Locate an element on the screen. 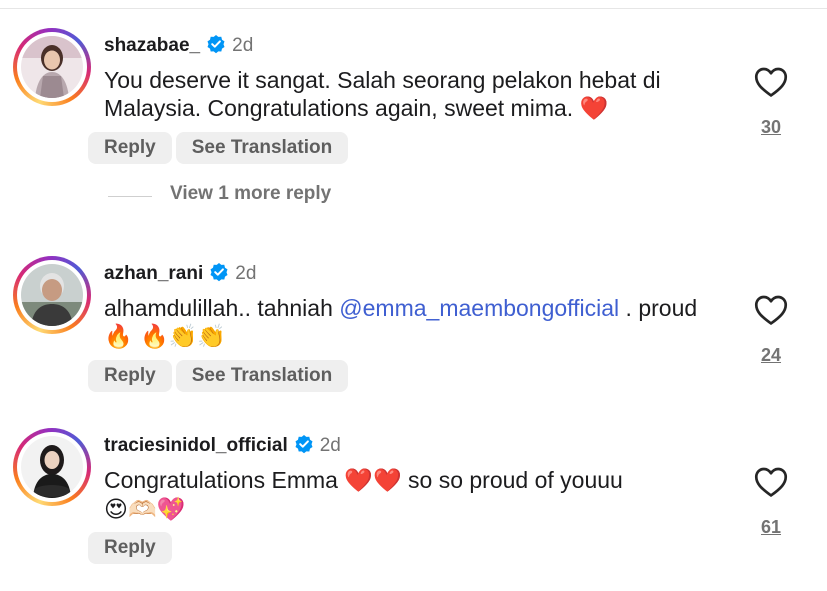  view-more-line is located at coordinates (130, 196).